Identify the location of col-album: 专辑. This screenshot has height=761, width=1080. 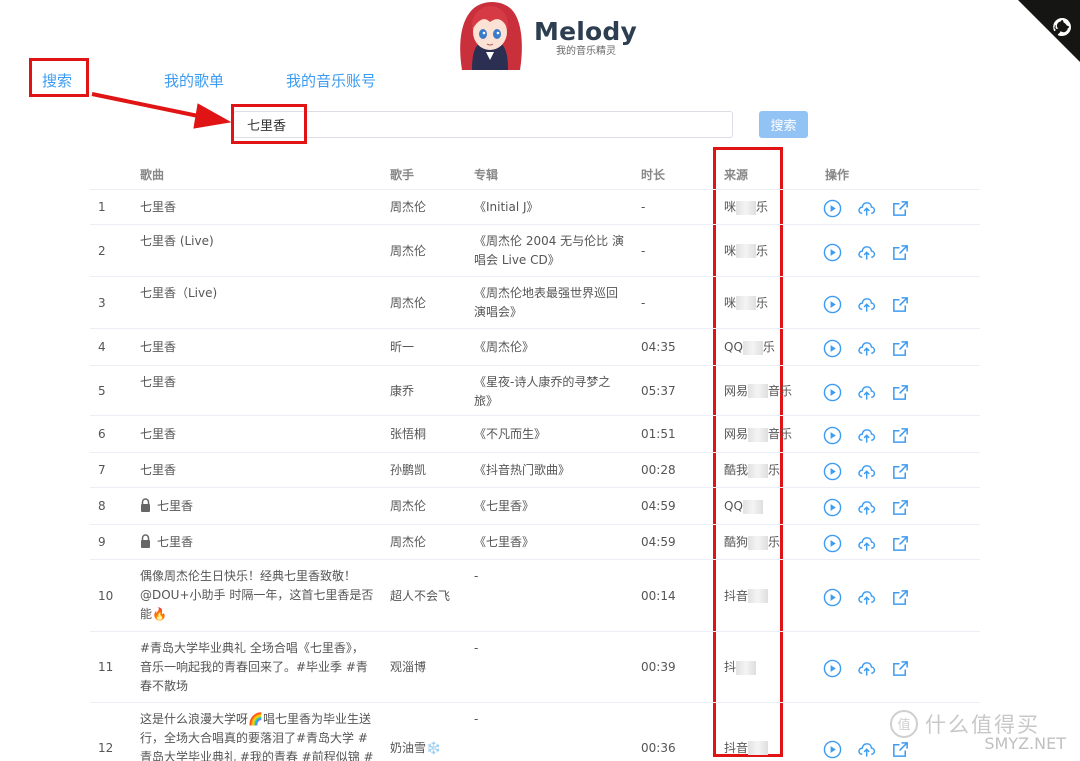
(486, 175).